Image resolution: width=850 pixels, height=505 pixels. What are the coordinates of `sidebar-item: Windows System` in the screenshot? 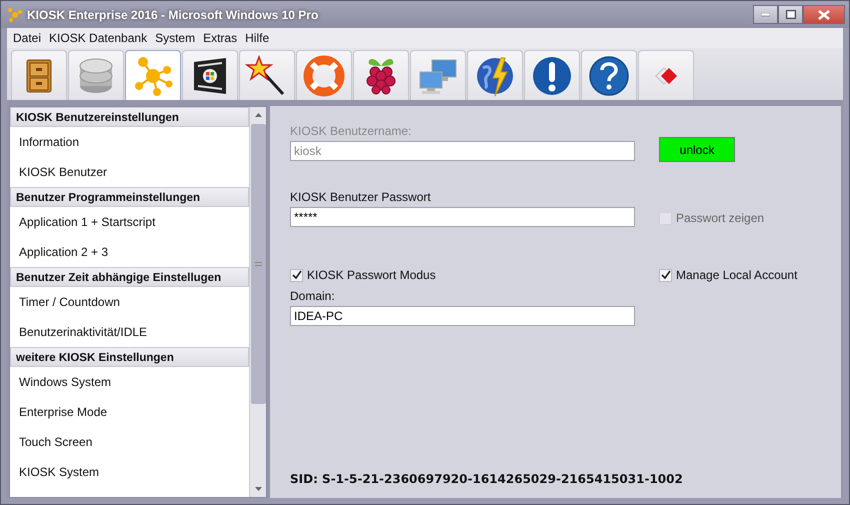 It's located at (129, 382).